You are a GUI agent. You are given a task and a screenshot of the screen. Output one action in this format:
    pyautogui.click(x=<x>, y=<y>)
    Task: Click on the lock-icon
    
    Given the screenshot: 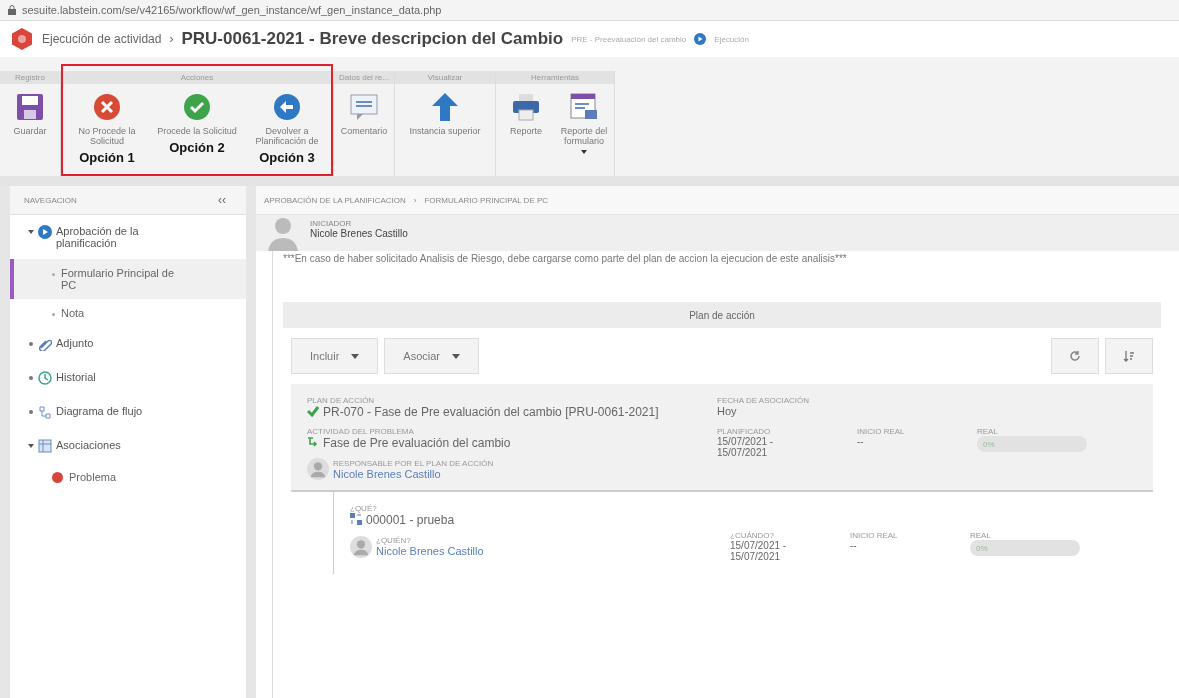 What is the action you would take?
    pyautogui.click(x=12, y=10)
    